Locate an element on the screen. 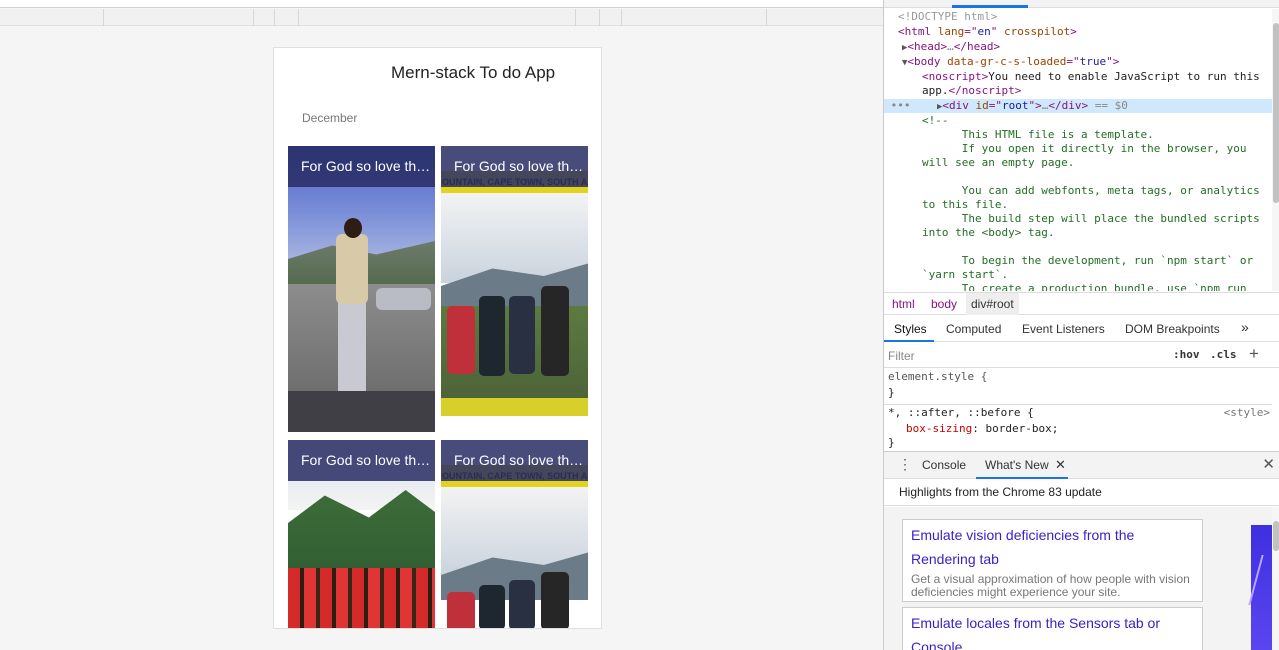 Image resolution: width=1279 pixels, height=650 pixels. attr-name: data-gr-c-s-loaded is located at coordinates (1007, 61).